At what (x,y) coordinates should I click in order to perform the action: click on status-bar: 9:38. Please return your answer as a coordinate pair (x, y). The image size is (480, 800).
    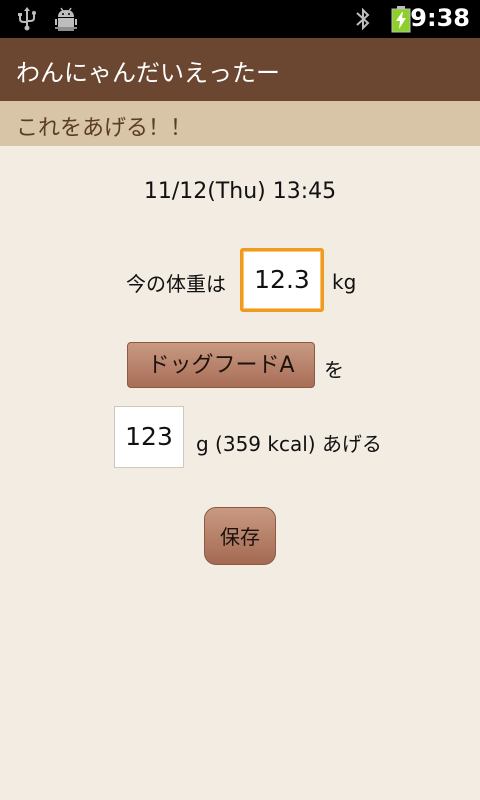
    Looking at the image, I should click on (240, 19).